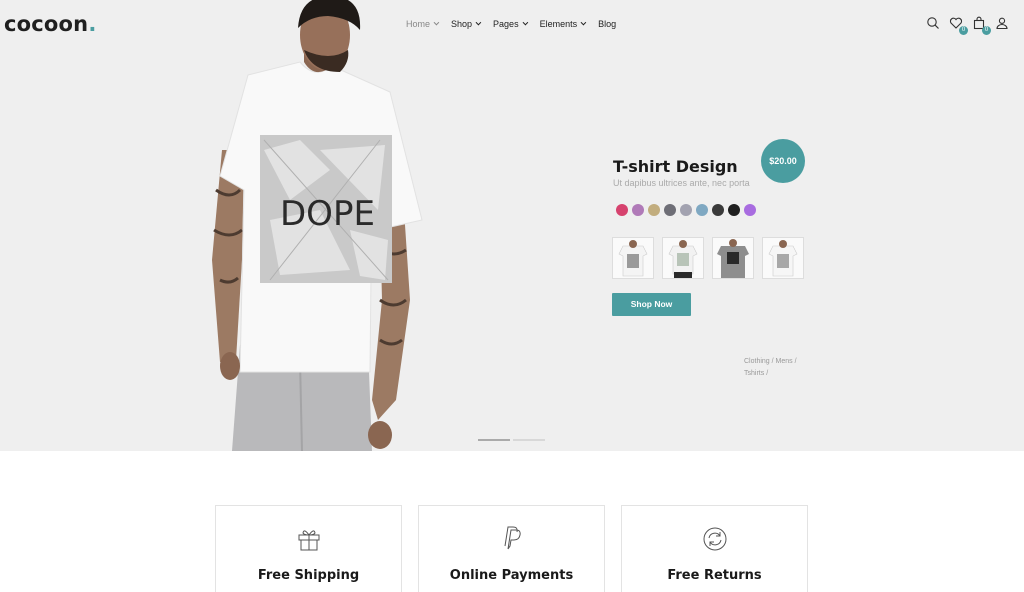 Image resolution: width=1024 pixels, height=592 pixels. I want to click on nav-item-shop: Shop, so click(466, 24).